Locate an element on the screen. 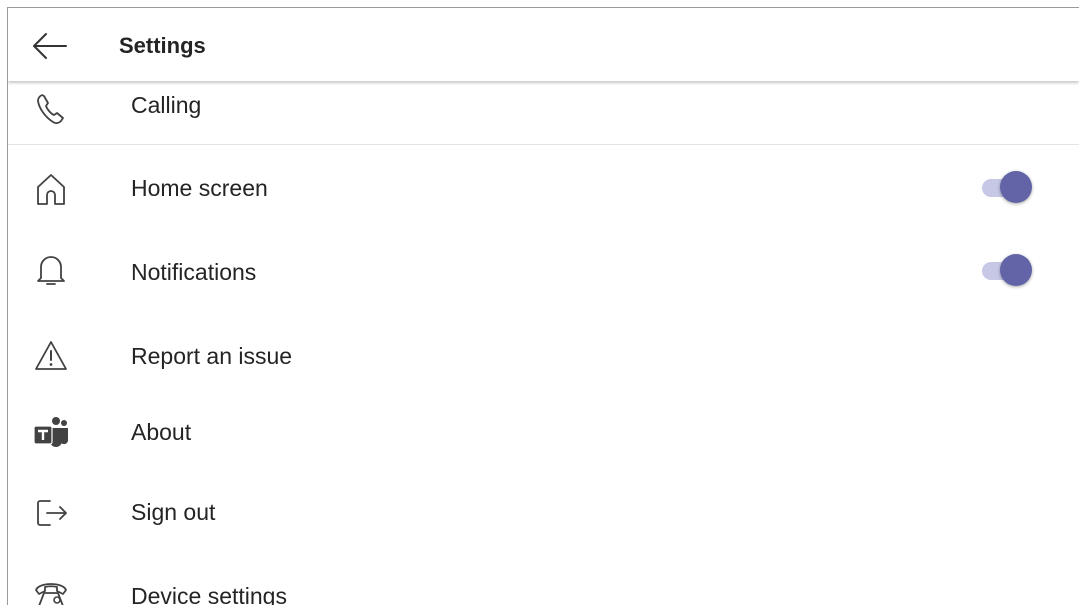 The height and width of the screenshot is (605, 1079). phone-icon is located at coordinates (50, 109).